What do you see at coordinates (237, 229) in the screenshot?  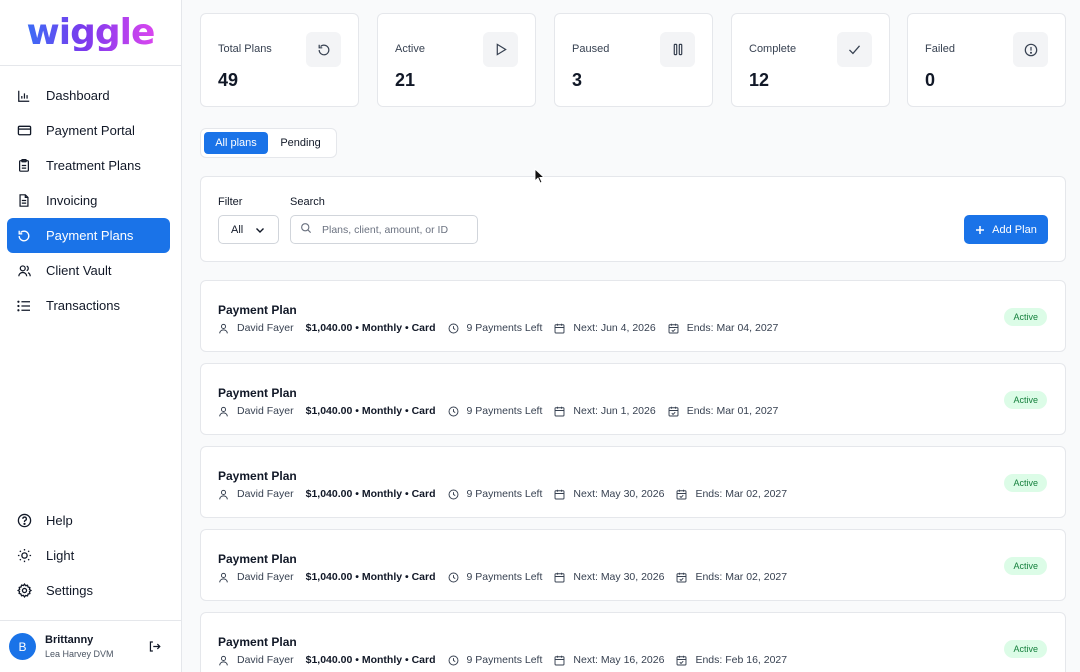 I see `filter-value: All` at bounding box center [237, 229].